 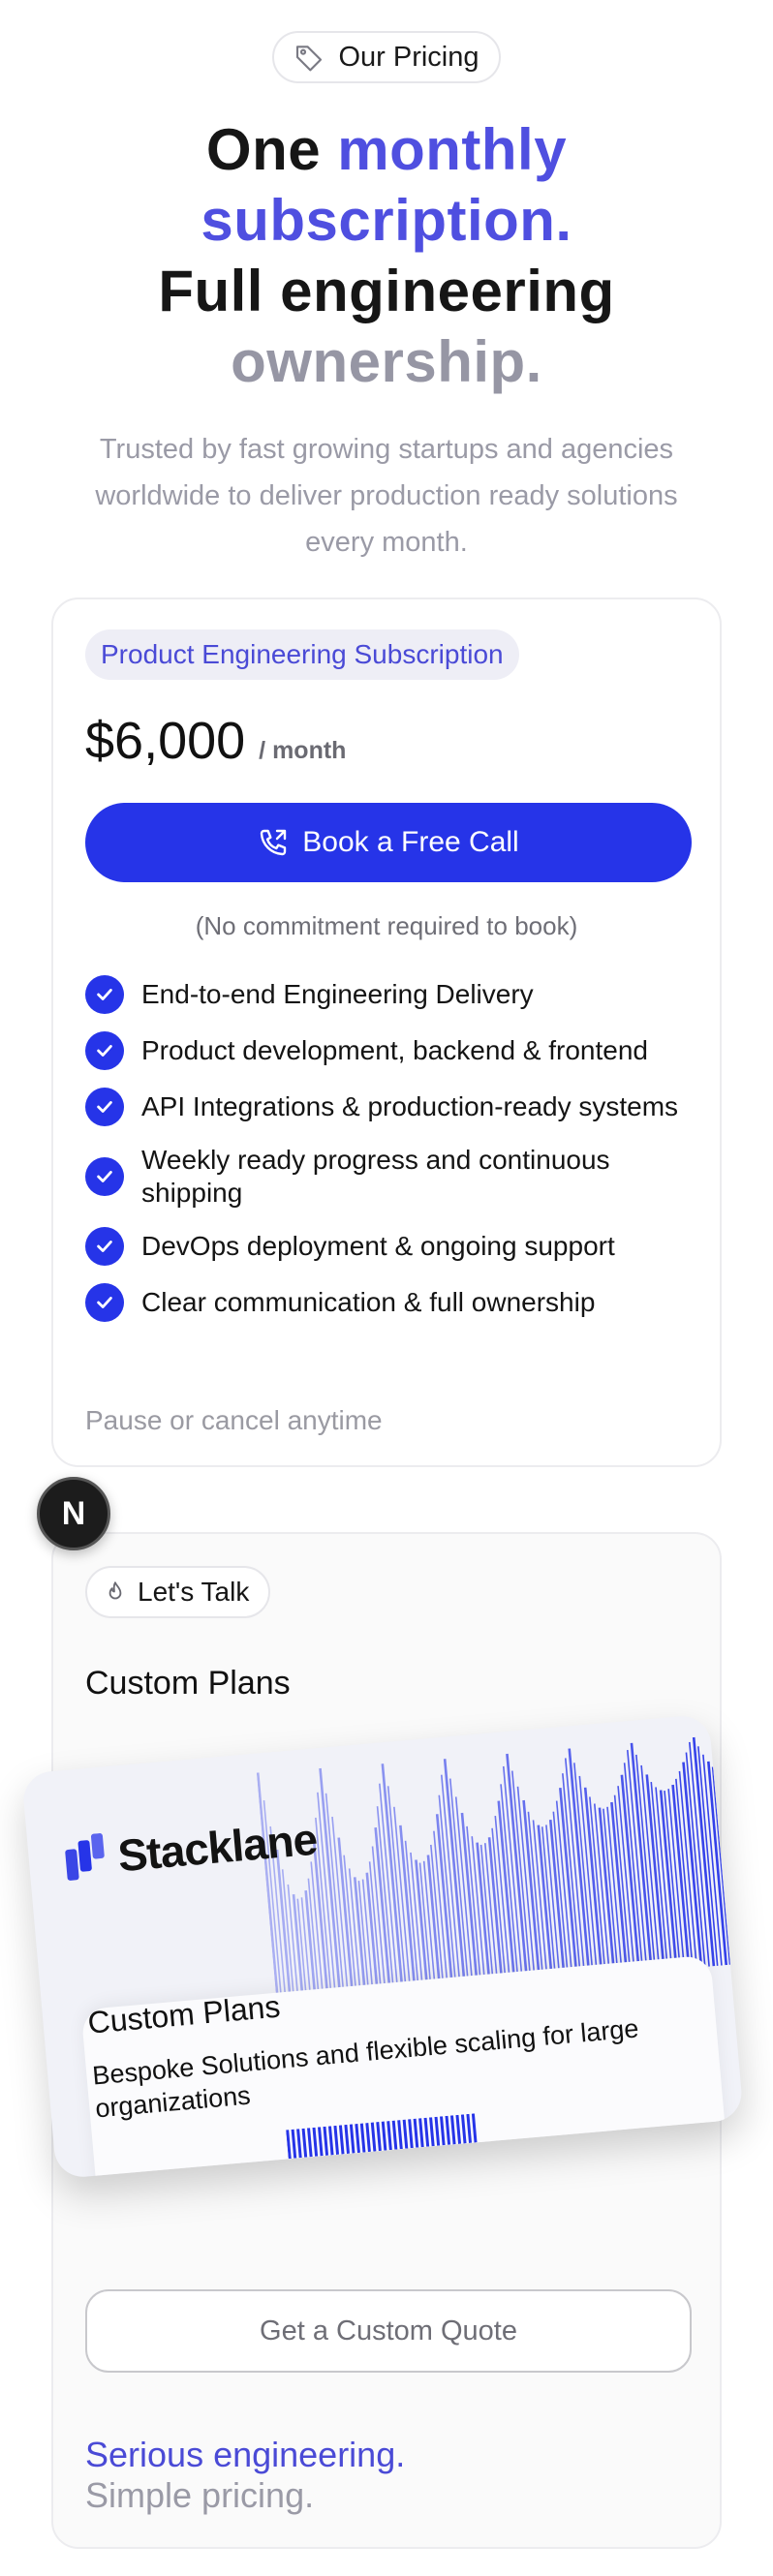 I want to click on book-call-label: Book a Free Call, so click(x=410, y=842).